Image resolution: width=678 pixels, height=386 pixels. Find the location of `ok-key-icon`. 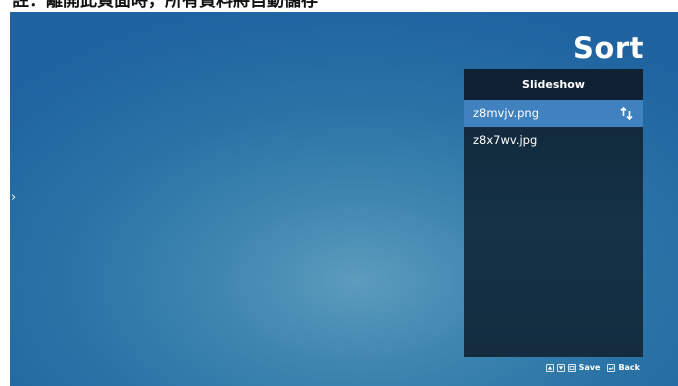

ok-key-icon is located at coordinates (571, 368).